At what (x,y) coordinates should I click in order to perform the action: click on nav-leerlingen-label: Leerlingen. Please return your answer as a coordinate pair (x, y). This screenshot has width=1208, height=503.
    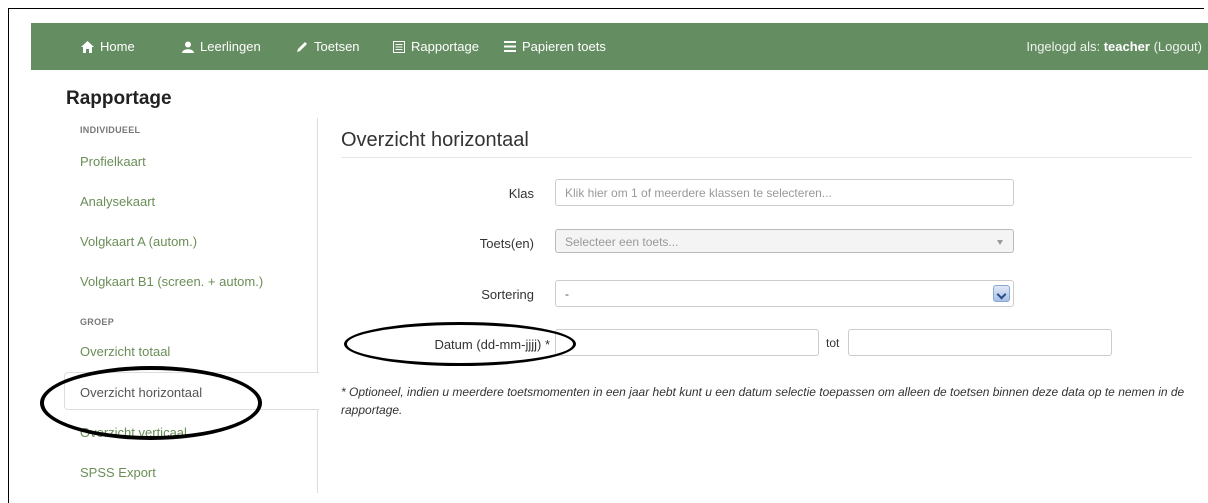
    Looking at the image, I should click on (230, 46).